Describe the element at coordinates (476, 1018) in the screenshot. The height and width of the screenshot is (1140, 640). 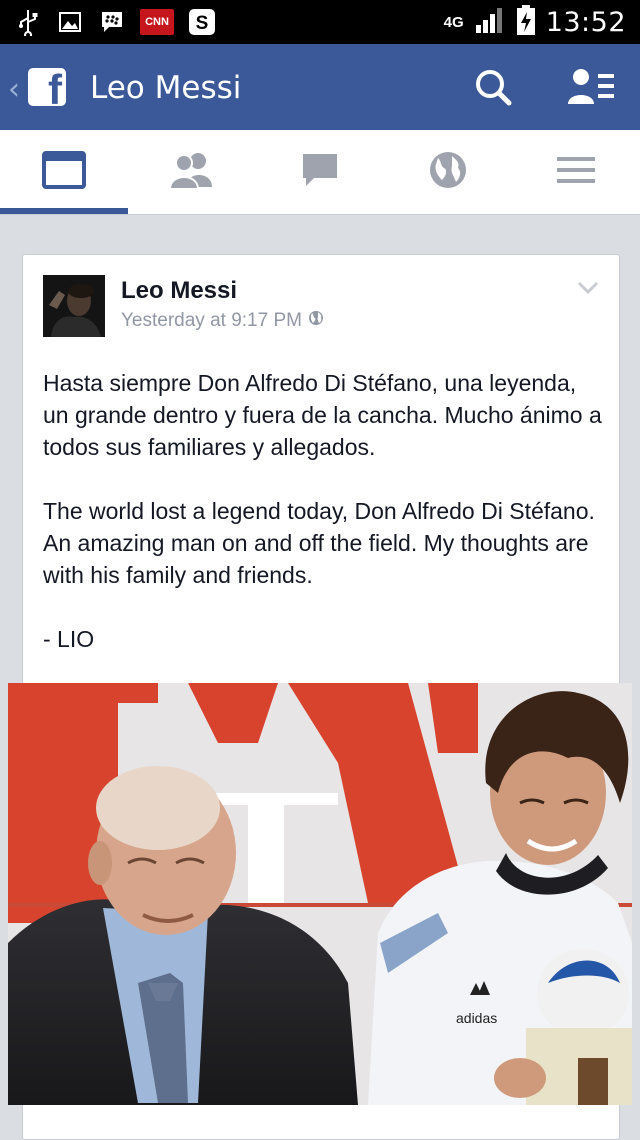
I see `photo-shirt-brand: adidas` at that location.